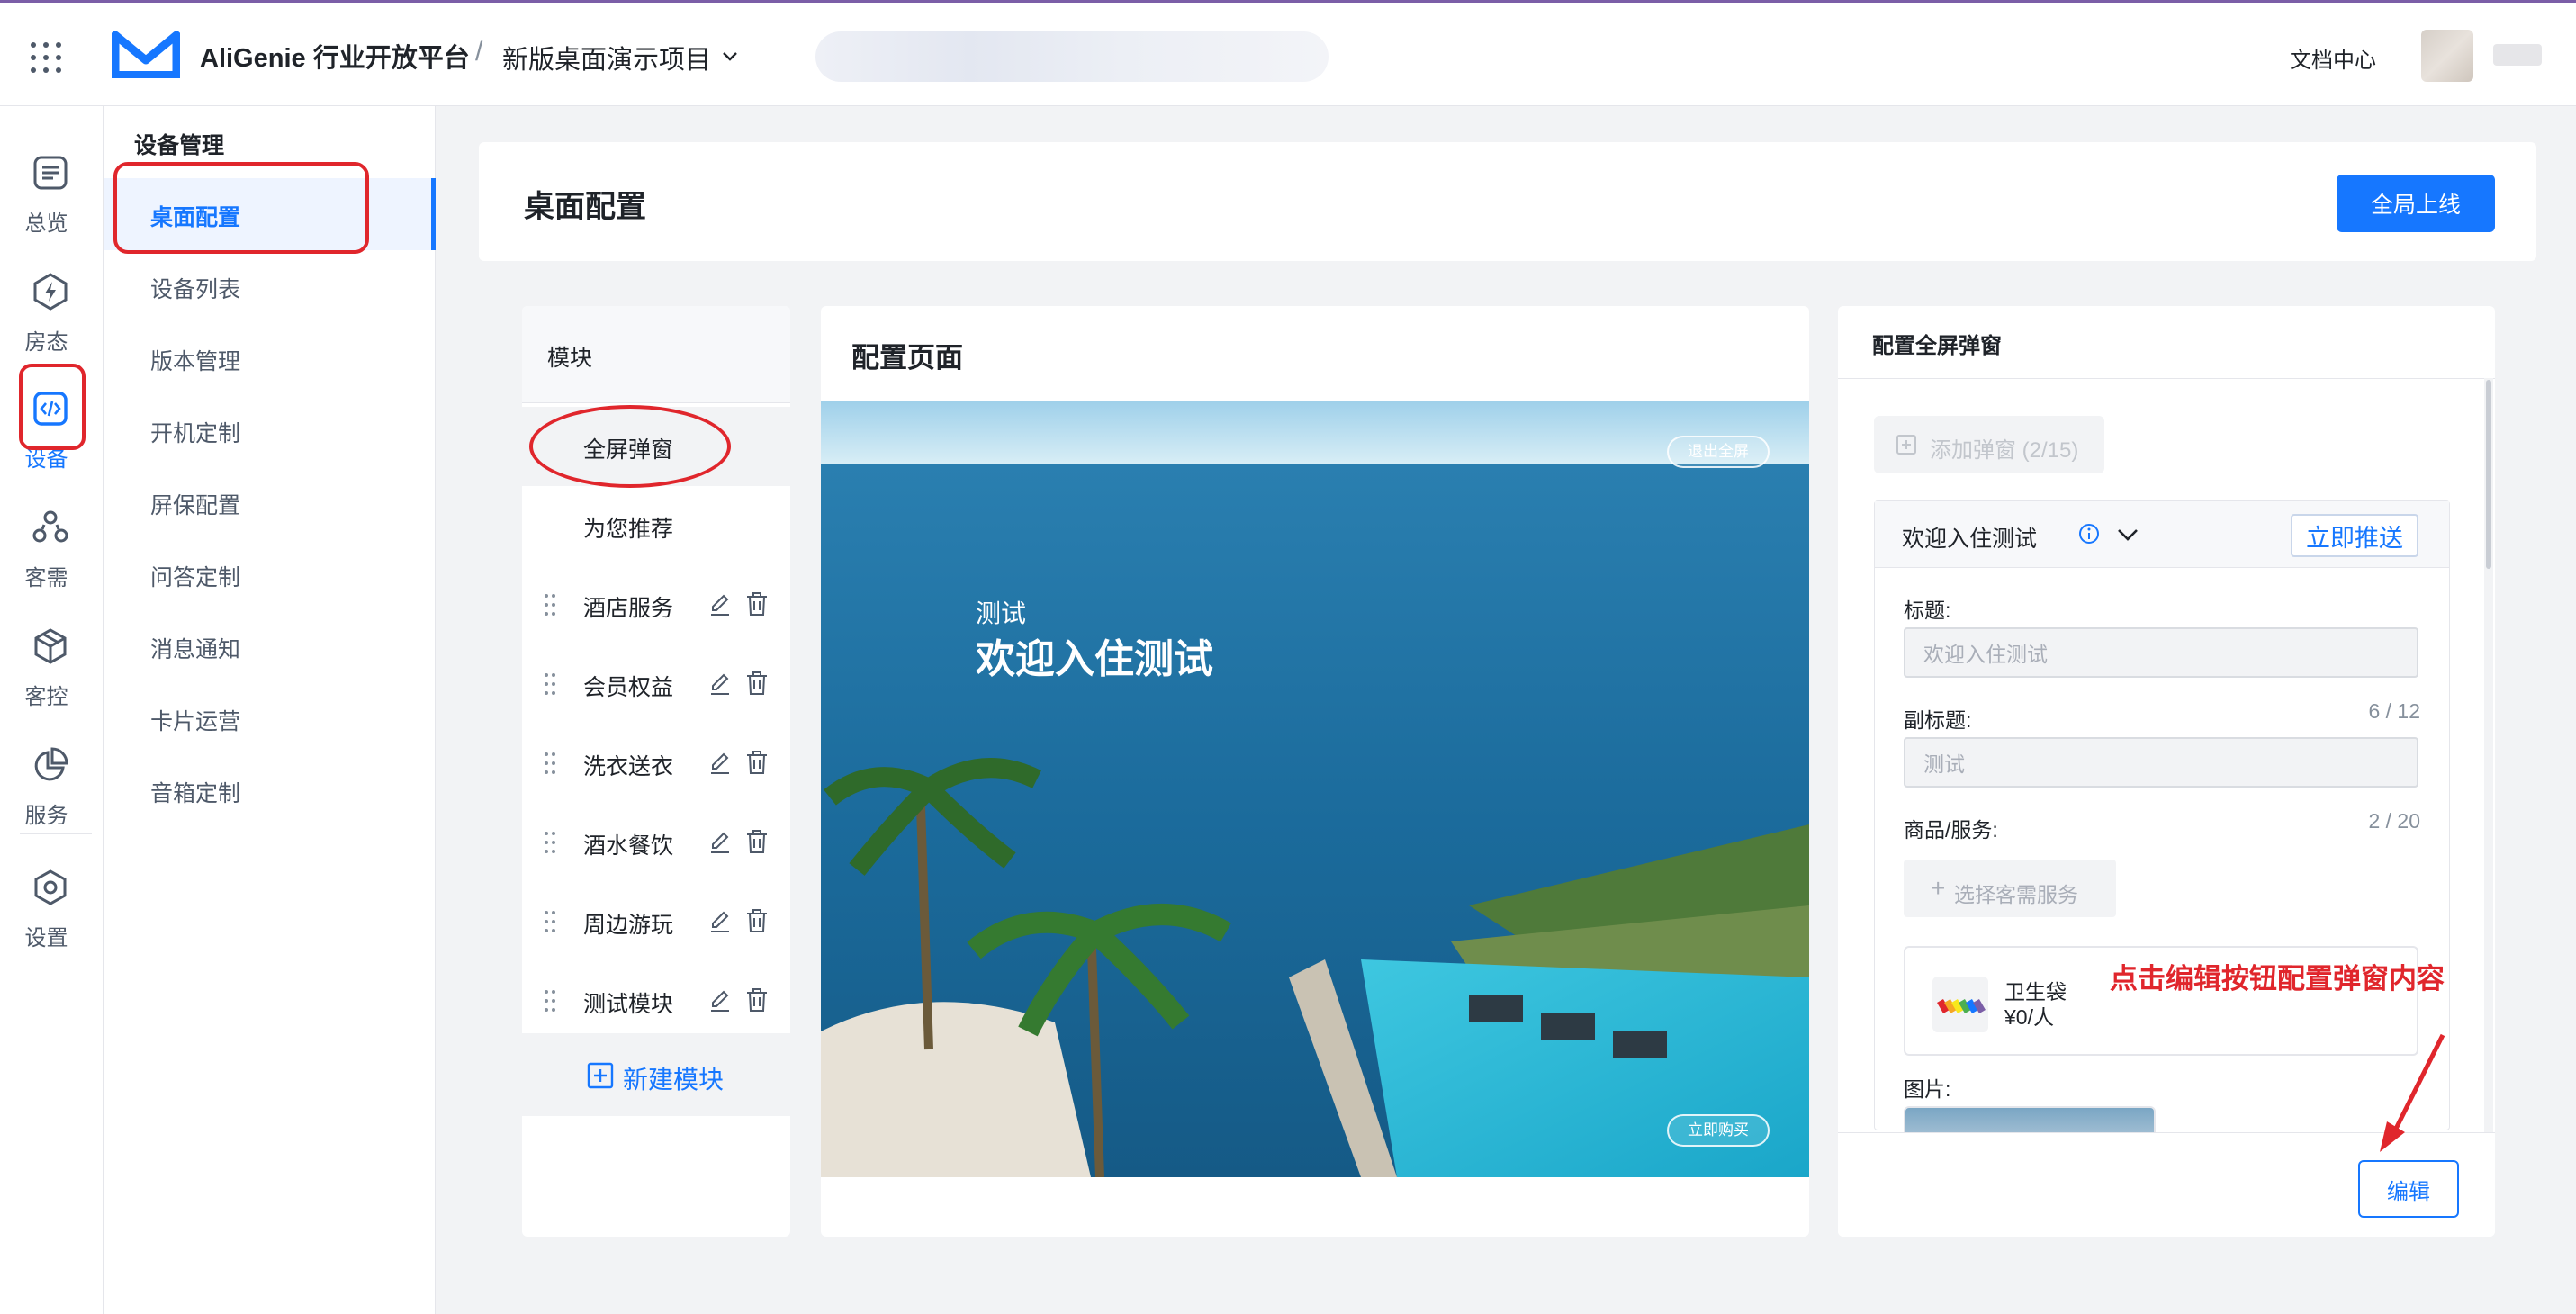  I want to click on rail-item-guest-needs: 客需, so click(52, 540).